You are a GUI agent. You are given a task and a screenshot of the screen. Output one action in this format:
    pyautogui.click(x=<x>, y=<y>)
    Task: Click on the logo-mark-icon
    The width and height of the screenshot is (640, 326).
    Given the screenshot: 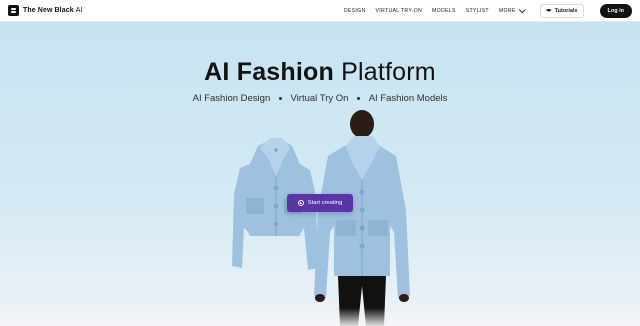 What is the action you would take?
    pyautogui.click(x=13, y=10)
    